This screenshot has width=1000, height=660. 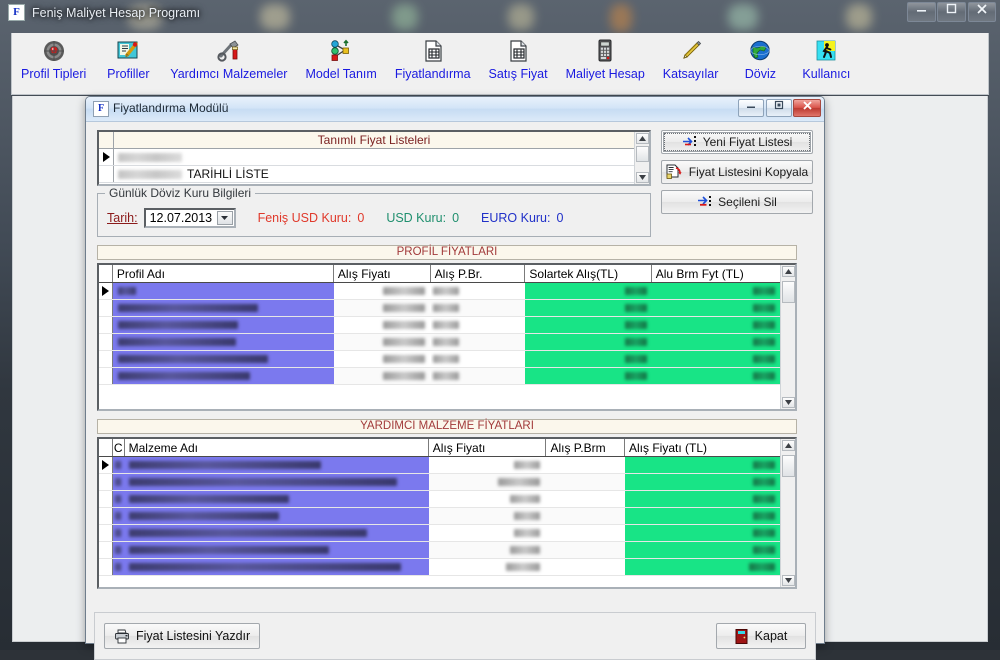 I want to click on dialog-titlebar: F Fiyatlandırma Modülü, so click(x=455, y=109).